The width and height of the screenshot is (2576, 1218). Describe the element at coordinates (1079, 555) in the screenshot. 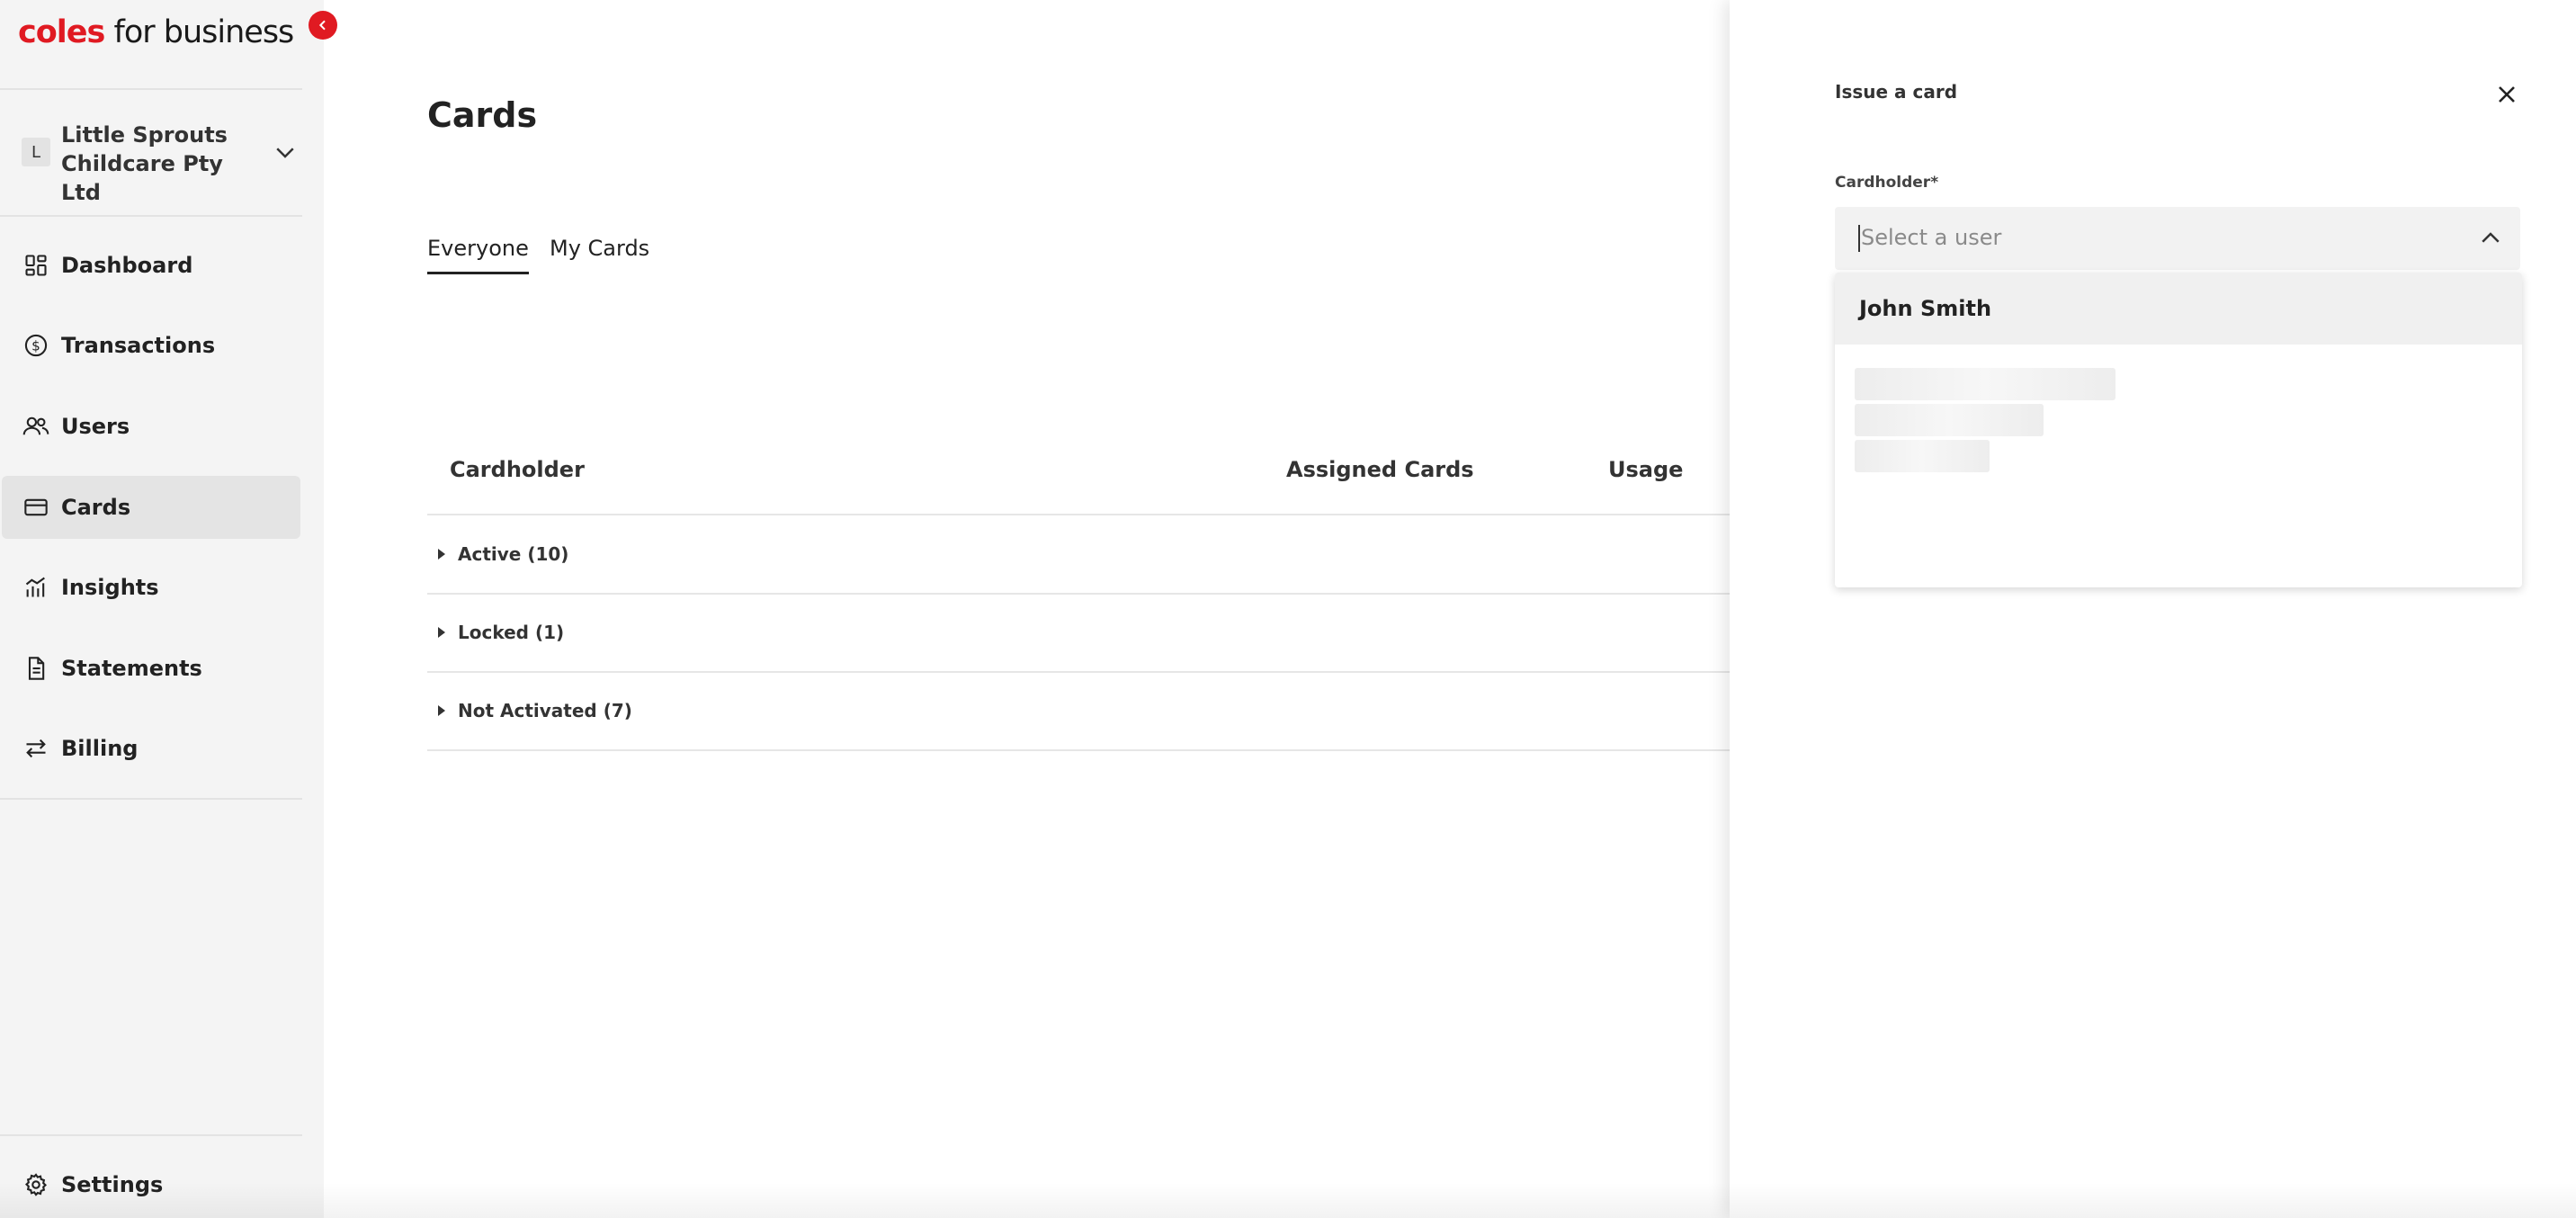

I see `table-group-row: Active (10)` at that location.